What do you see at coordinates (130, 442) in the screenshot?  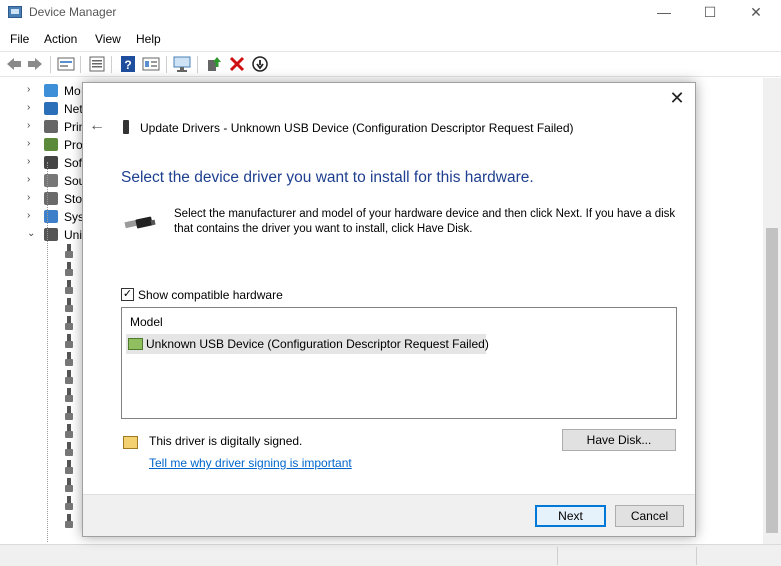 I see `signed-driver-icon` at bounding box center [130, 442].